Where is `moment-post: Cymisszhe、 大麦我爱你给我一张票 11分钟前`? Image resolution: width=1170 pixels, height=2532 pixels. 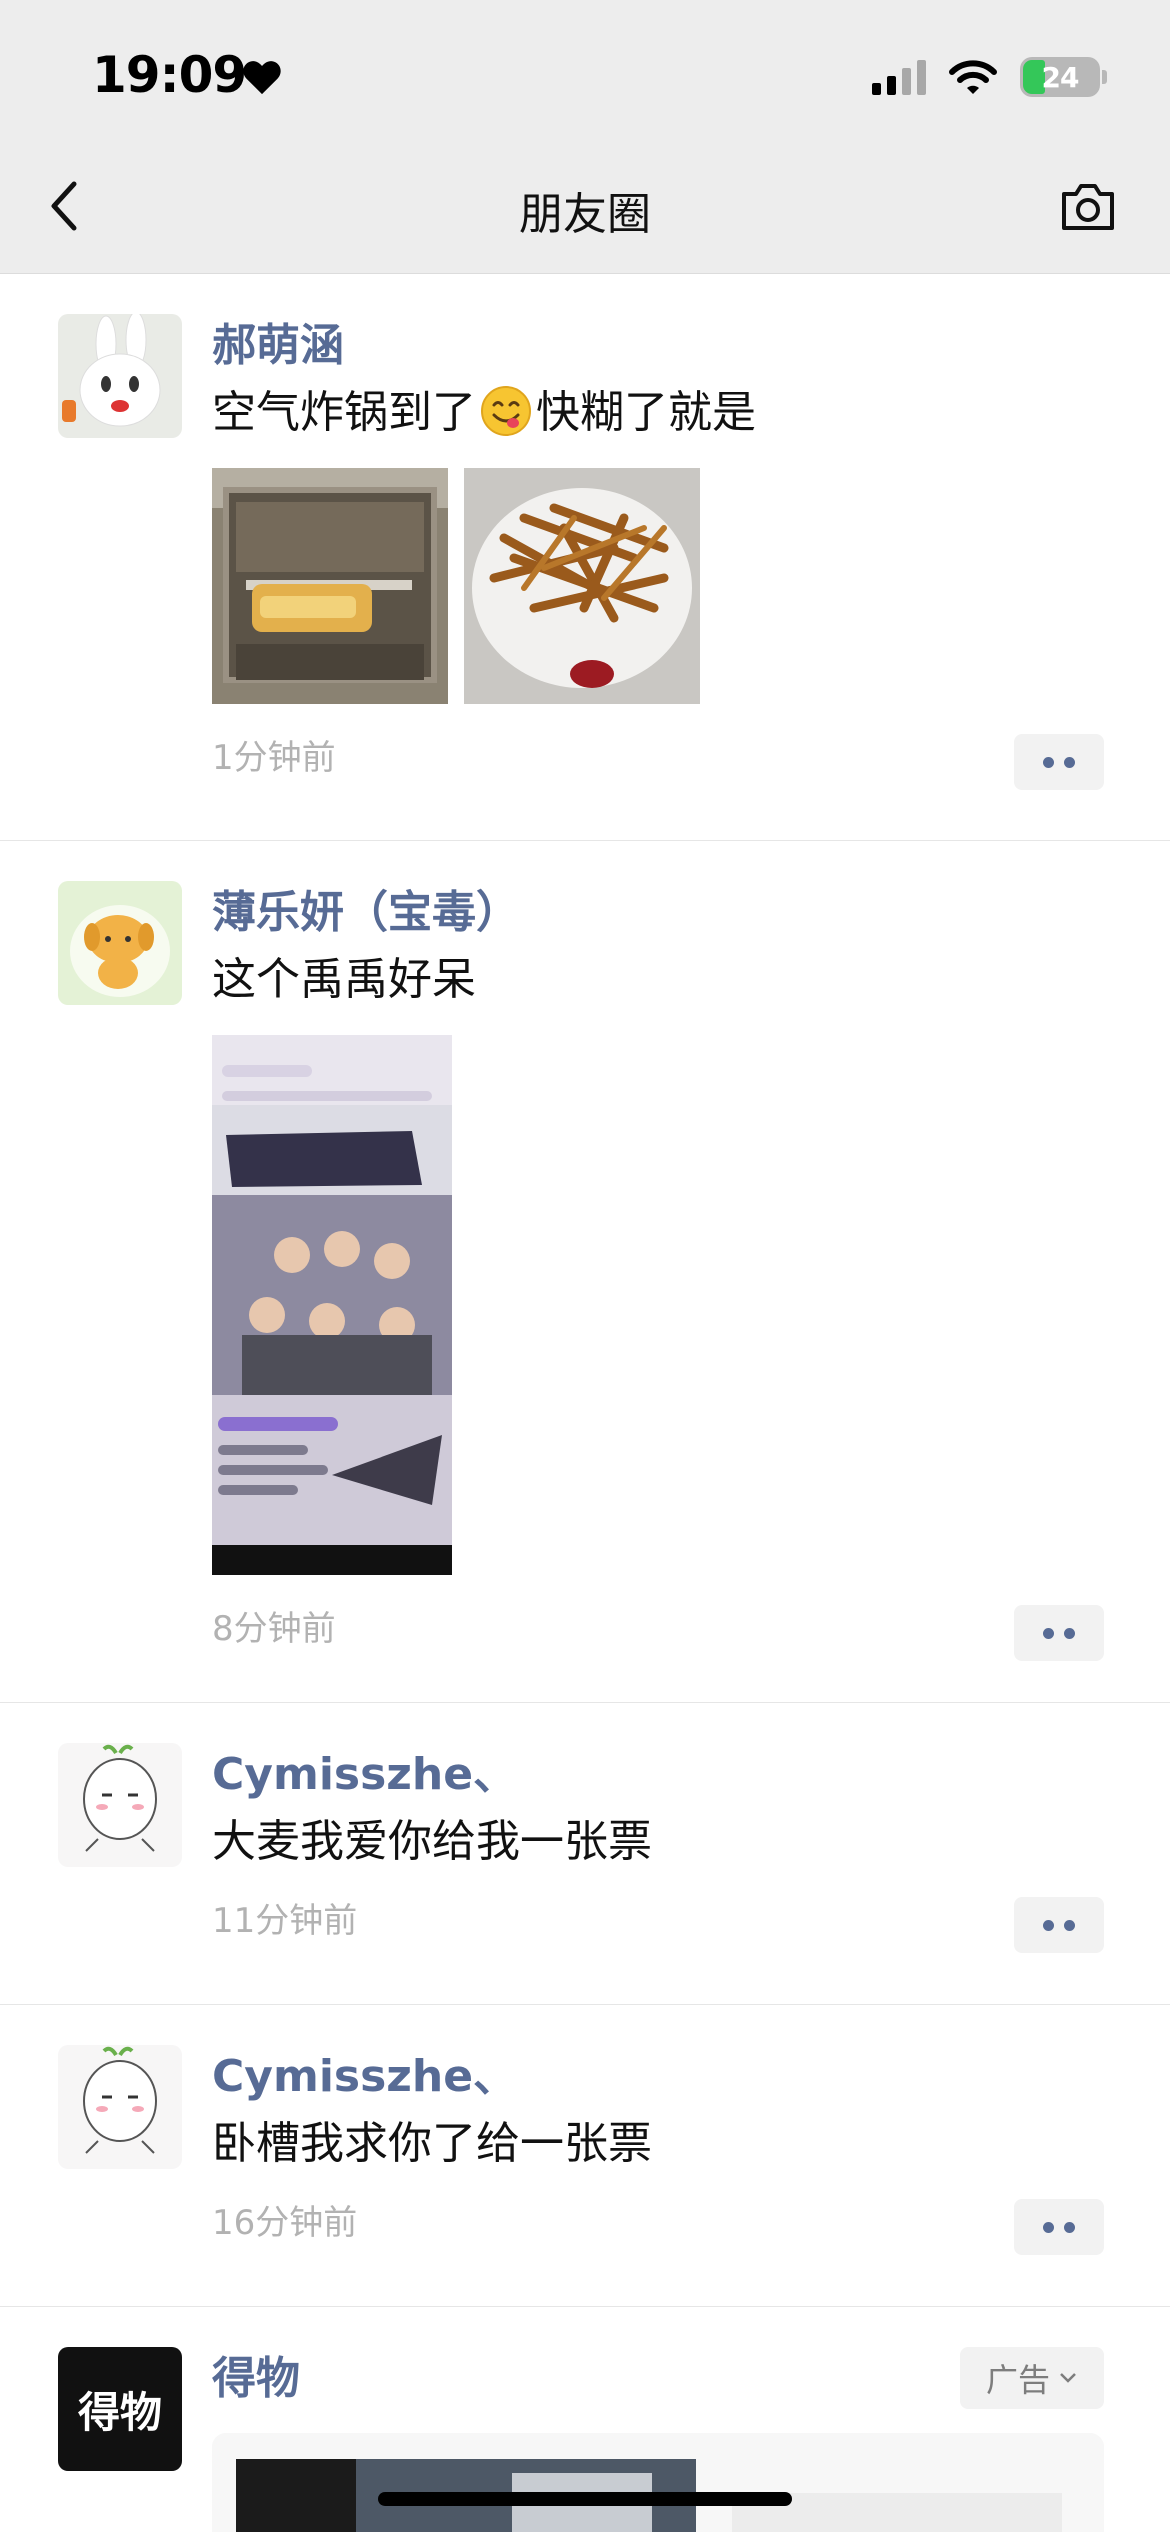 moment-post: Cymisszhe、 大麦我爱你给我一张票 11分钟前 is located at coordinates (585, 1854).